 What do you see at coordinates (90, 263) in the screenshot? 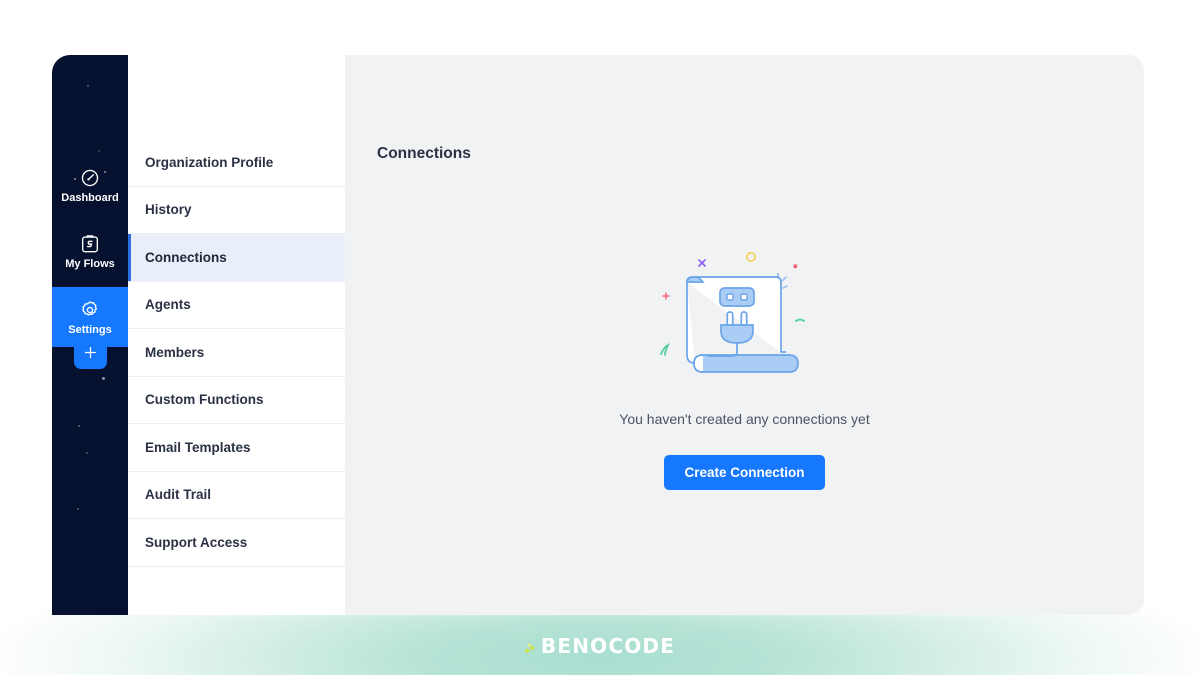
I see `sidebar-item-my-flows-label: My Flows` at bounding box center [90, 263].